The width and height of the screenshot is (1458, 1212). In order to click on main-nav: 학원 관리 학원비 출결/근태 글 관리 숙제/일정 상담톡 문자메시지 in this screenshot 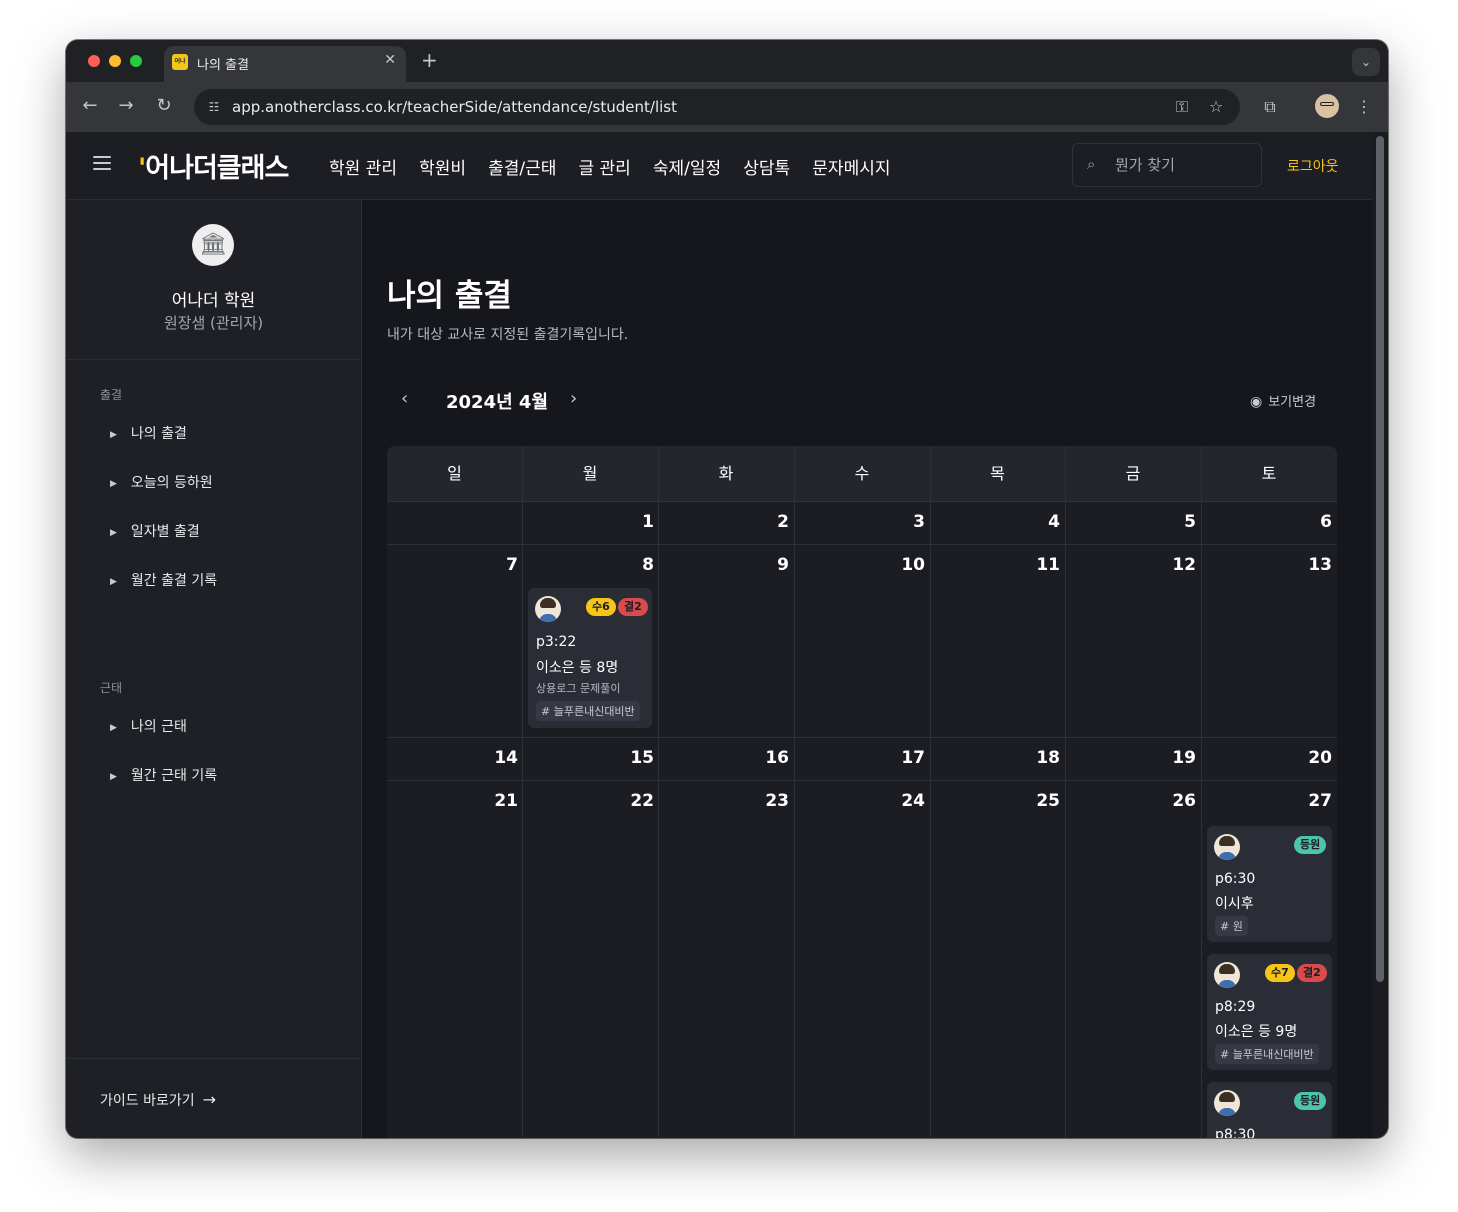, I will do `click(618, 166)`.